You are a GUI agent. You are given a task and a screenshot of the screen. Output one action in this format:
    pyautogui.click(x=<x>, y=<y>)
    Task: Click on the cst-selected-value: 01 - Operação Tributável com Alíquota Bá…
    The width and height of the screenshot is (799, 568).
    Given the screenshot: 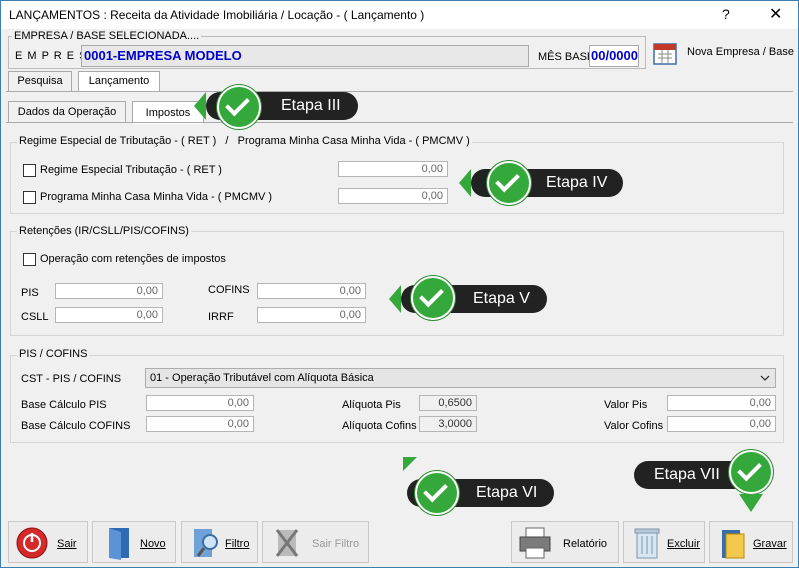 What is the action you would take?
    pyautogui.click(x=262, y=378)
    